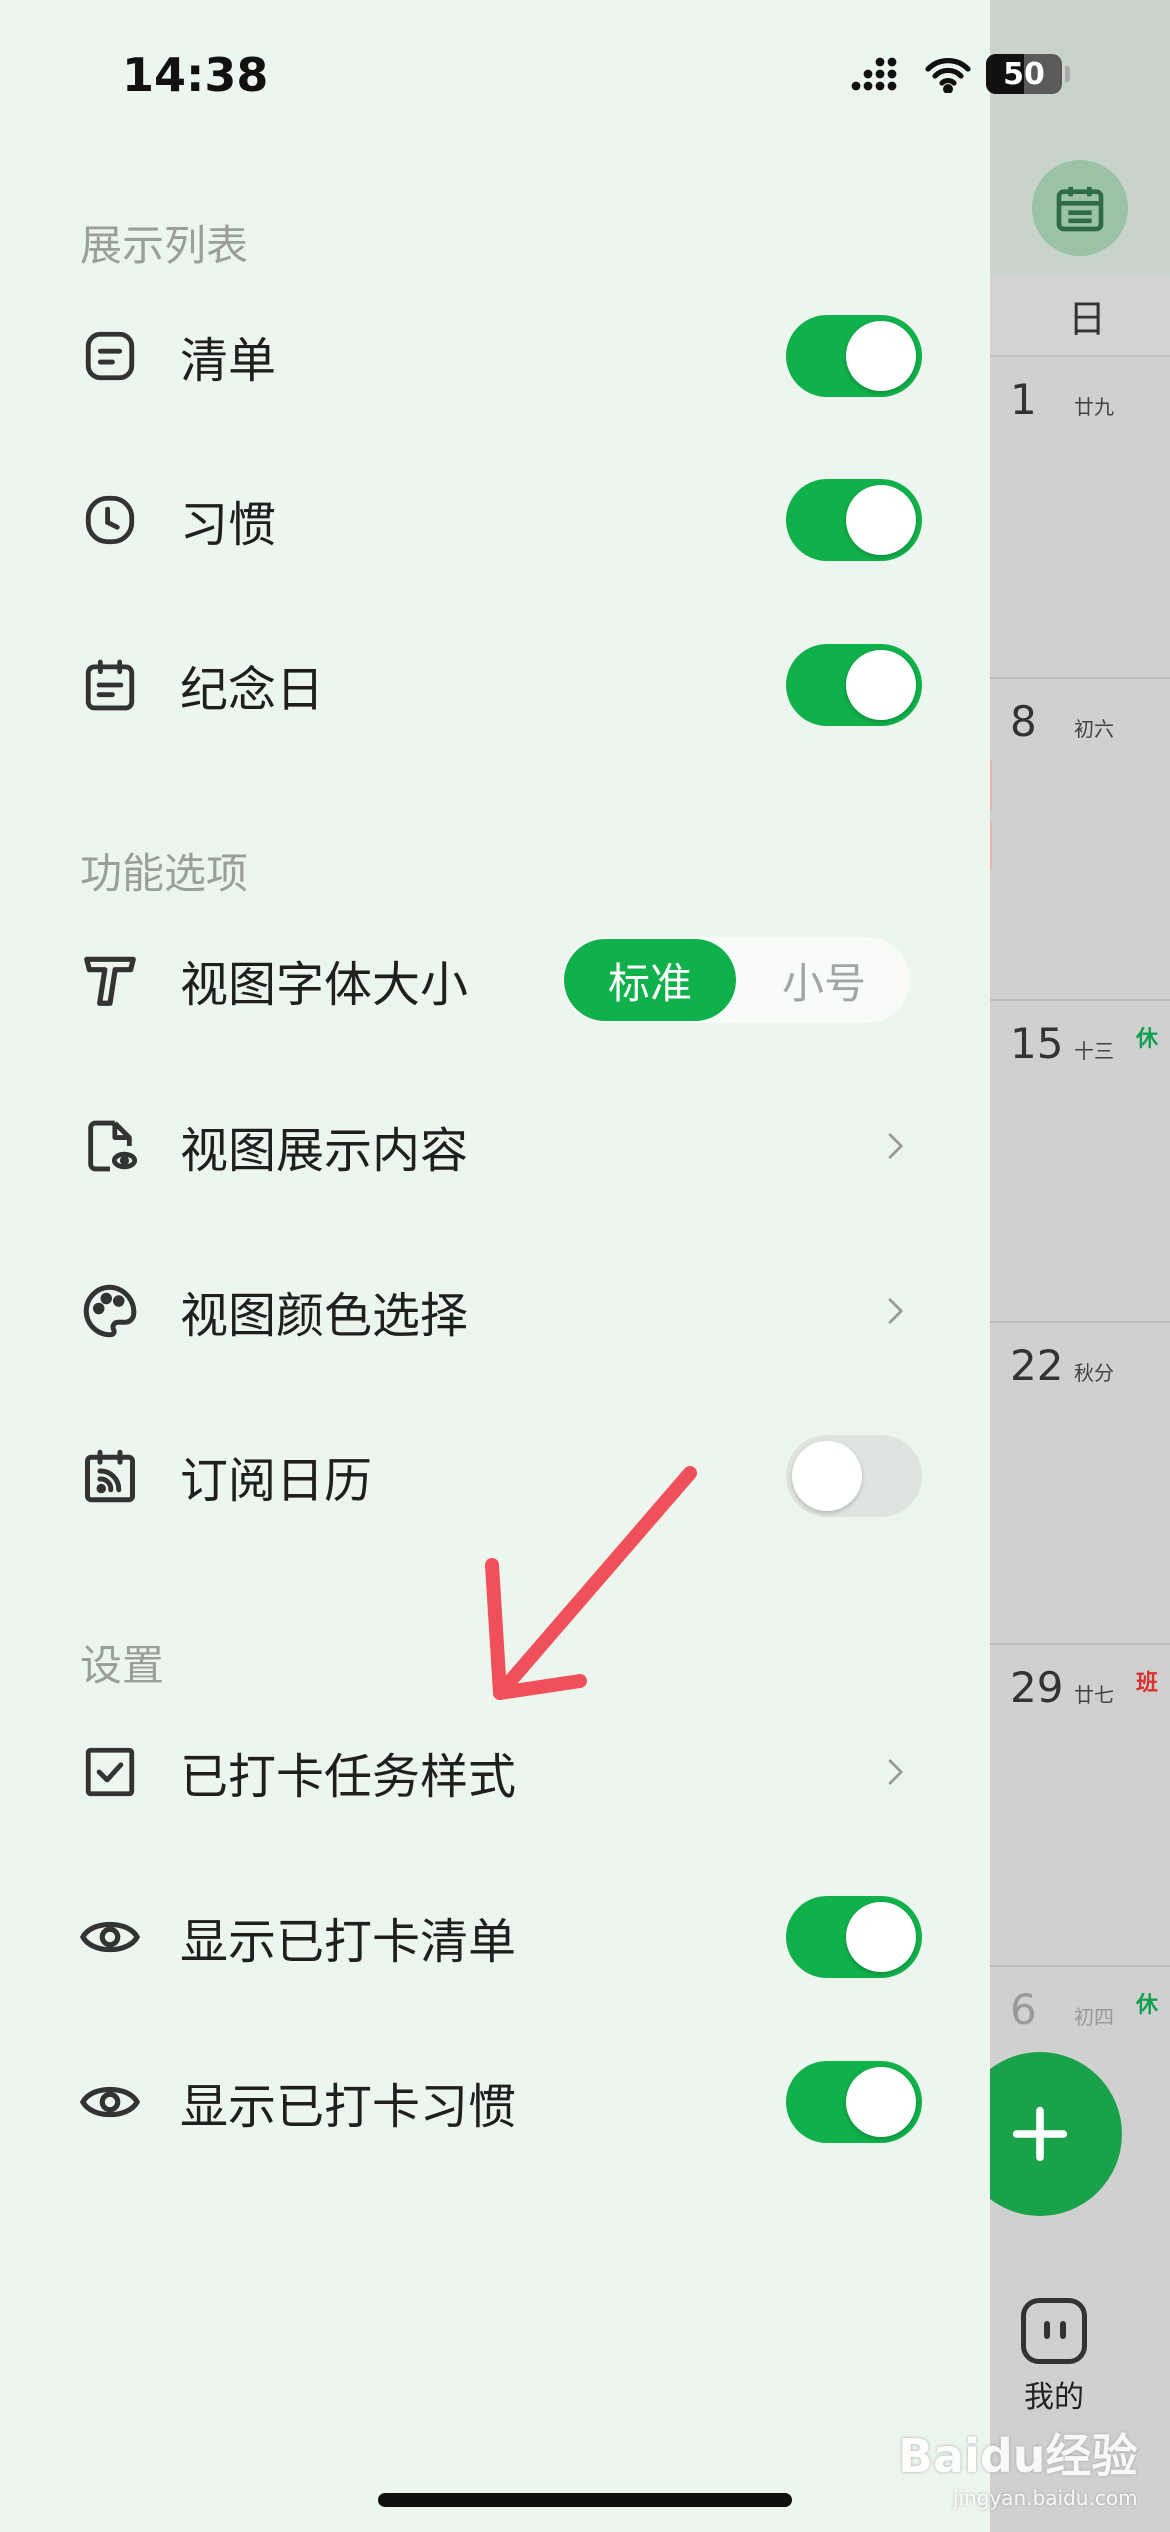 The image size is (1170, 2532). I want to click on calendar-day-cell: 29 廿七 班, so click(1080, 1806).